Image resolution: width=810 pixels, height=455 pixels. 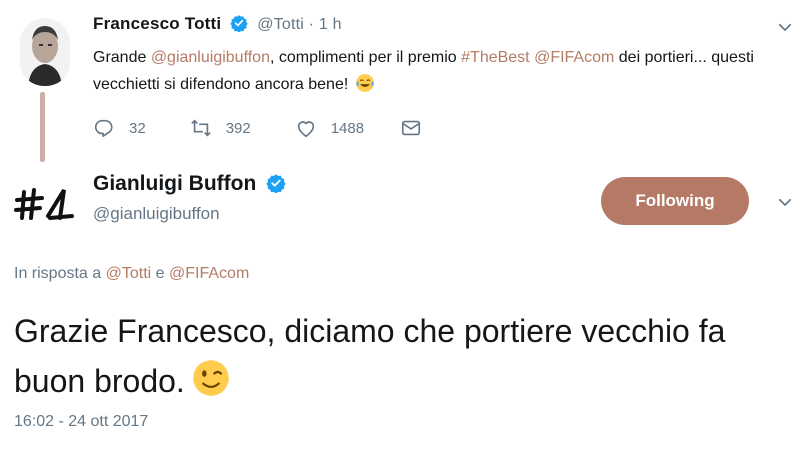 I want to click on thread-connector-line, so click(x=42, y=127).